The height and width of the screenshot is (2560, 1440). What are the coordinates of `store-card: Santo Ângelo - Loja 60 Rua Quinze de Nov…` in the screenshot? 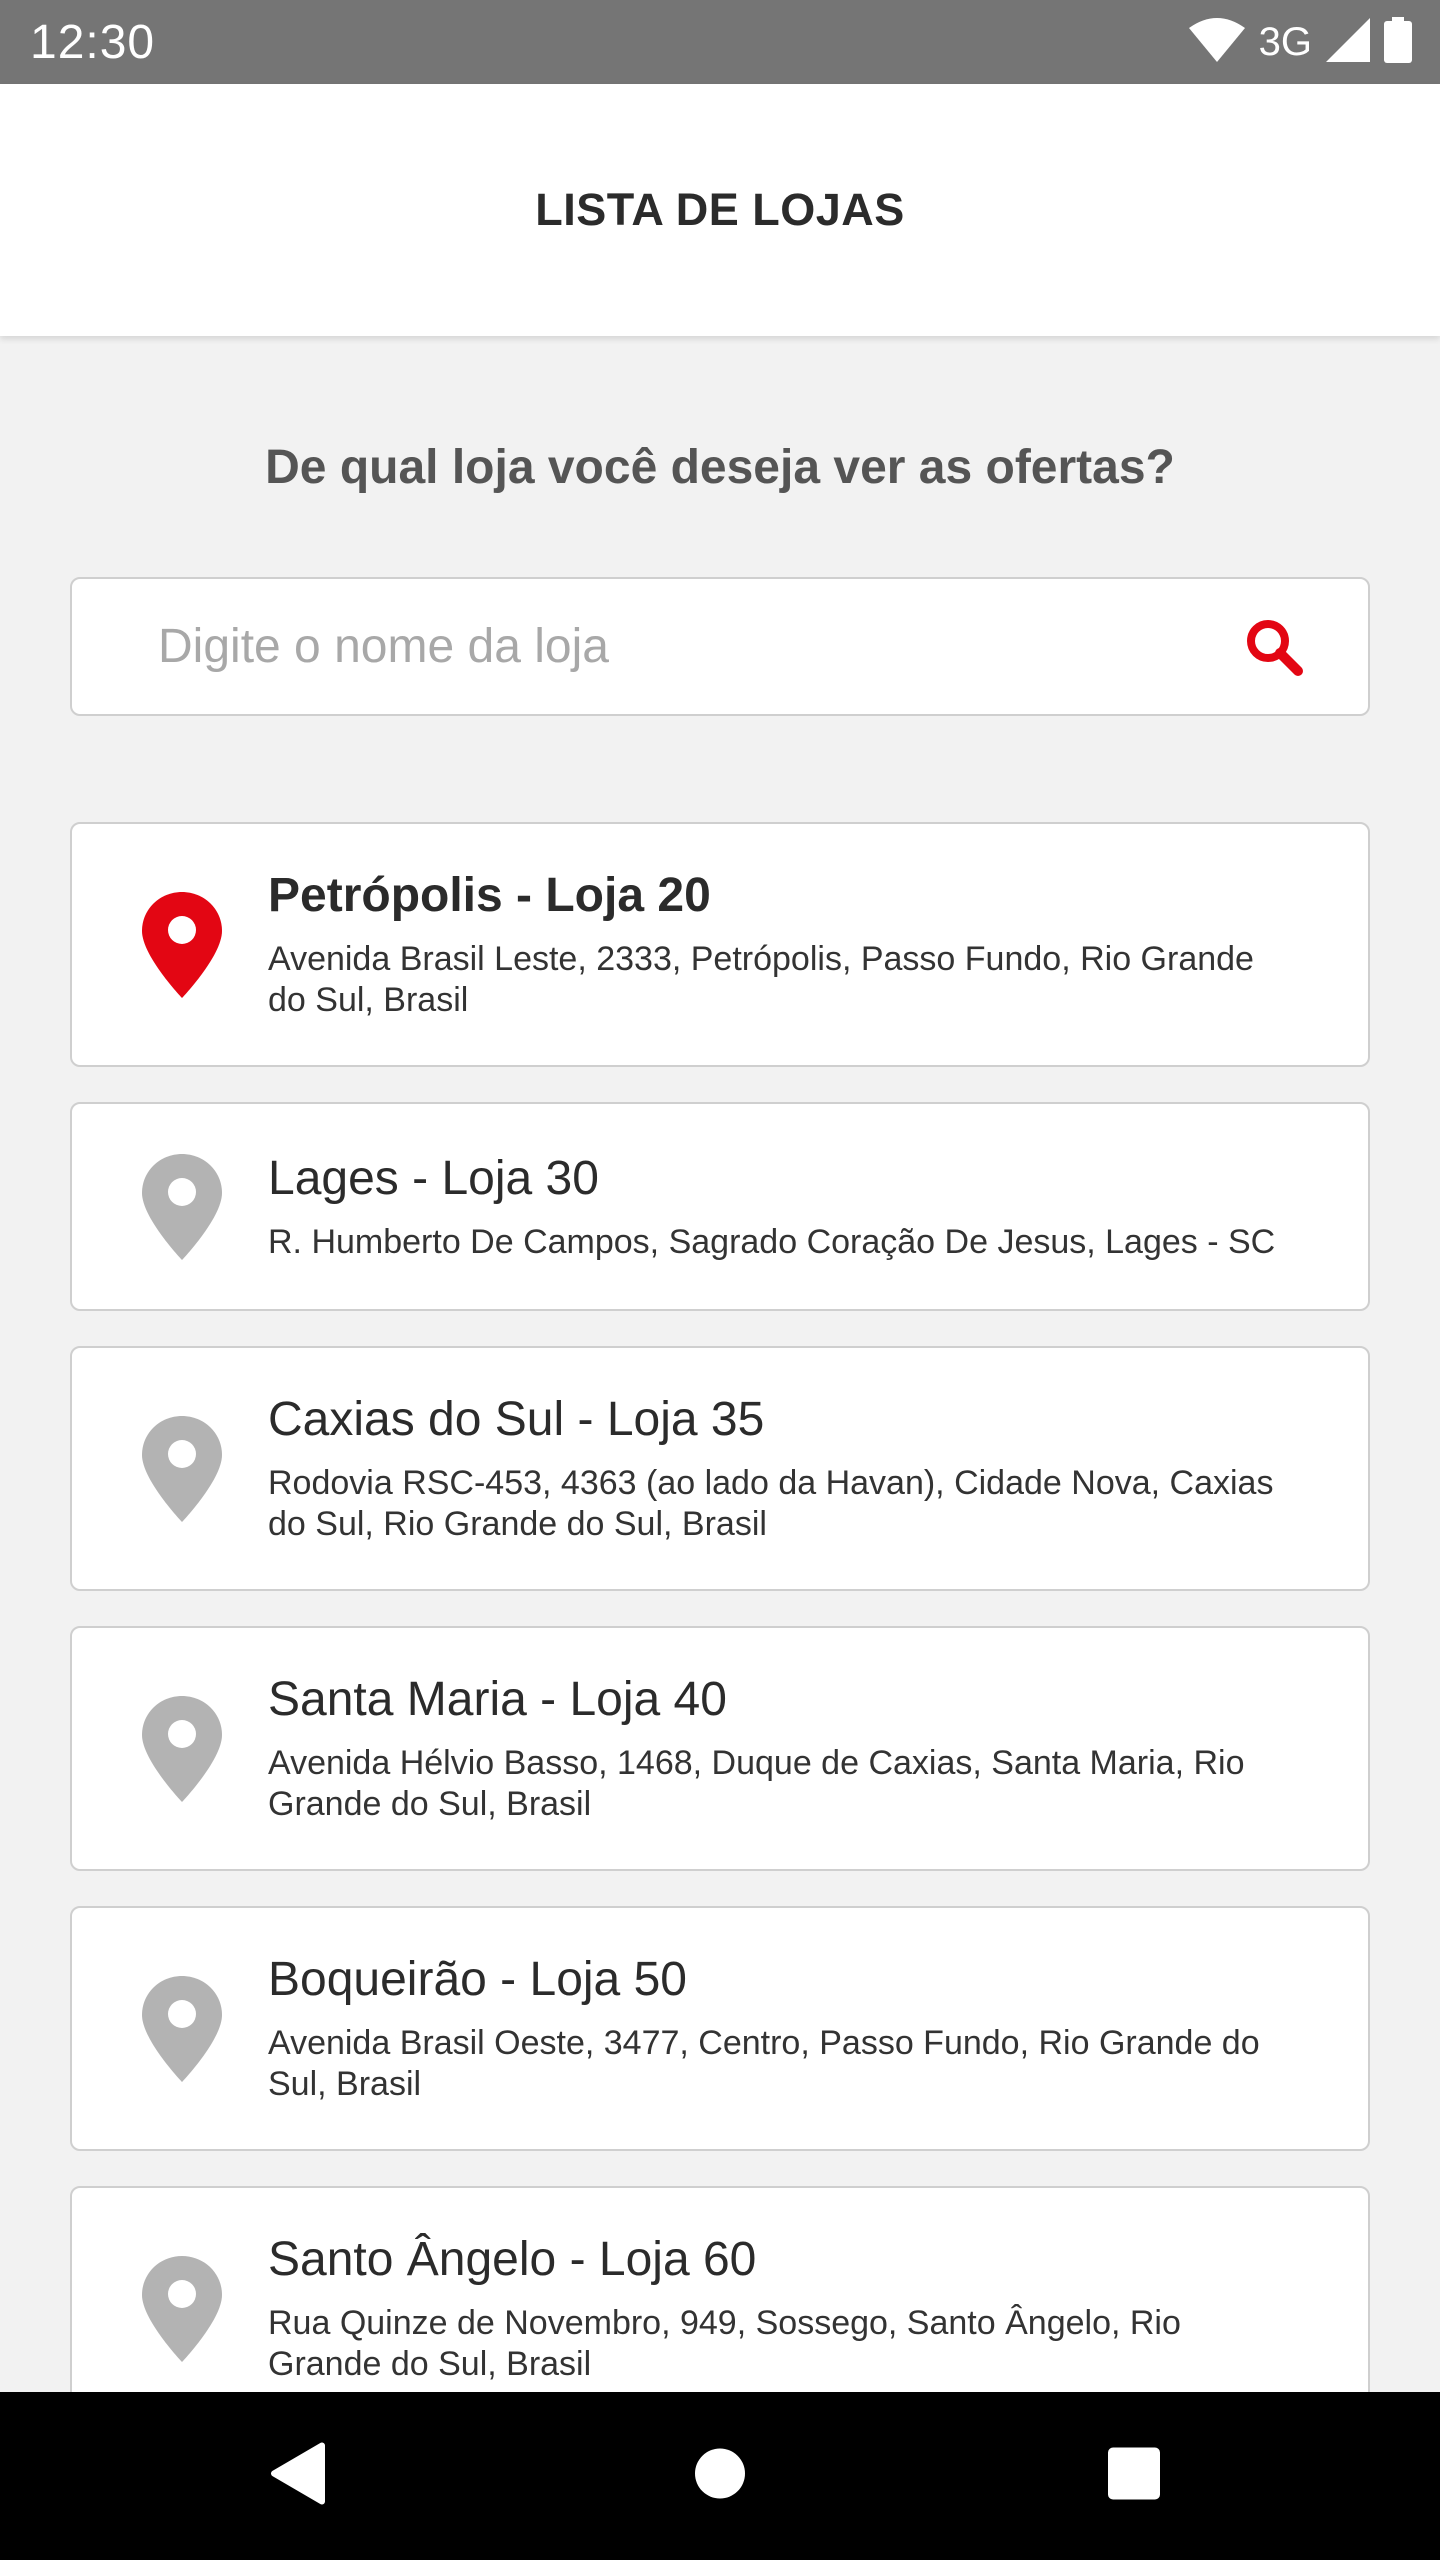 It's located at (720, 2289).